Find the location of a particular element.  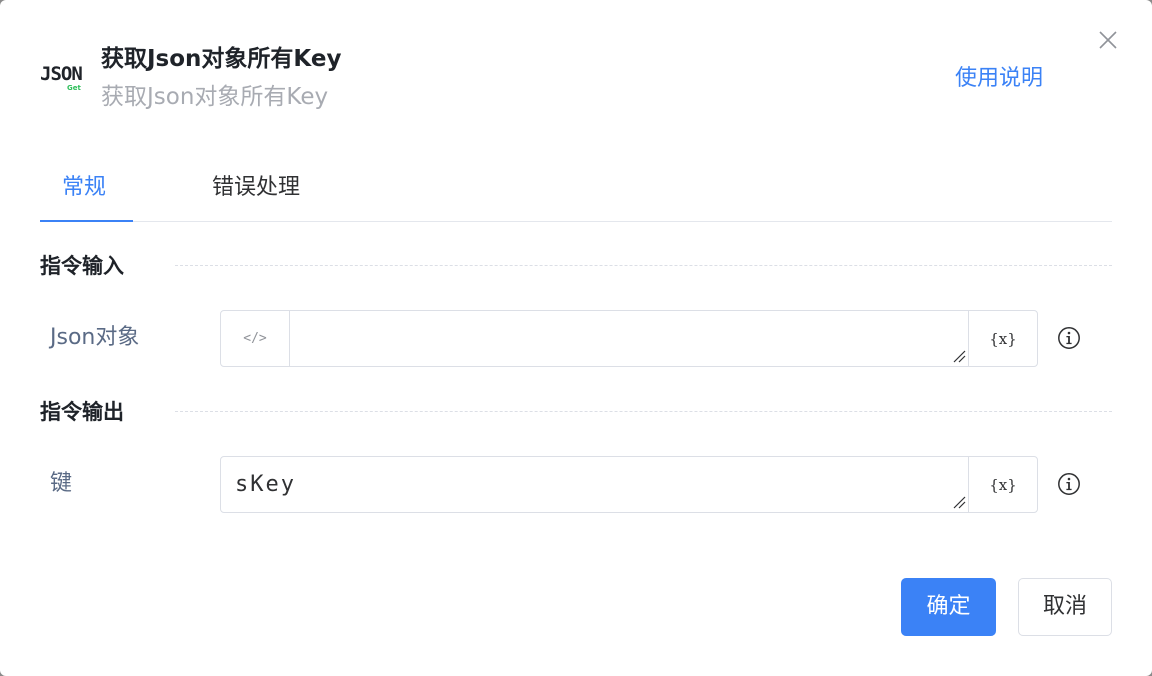

cancel-button: 取消 is located at coordinates (1065, 607).